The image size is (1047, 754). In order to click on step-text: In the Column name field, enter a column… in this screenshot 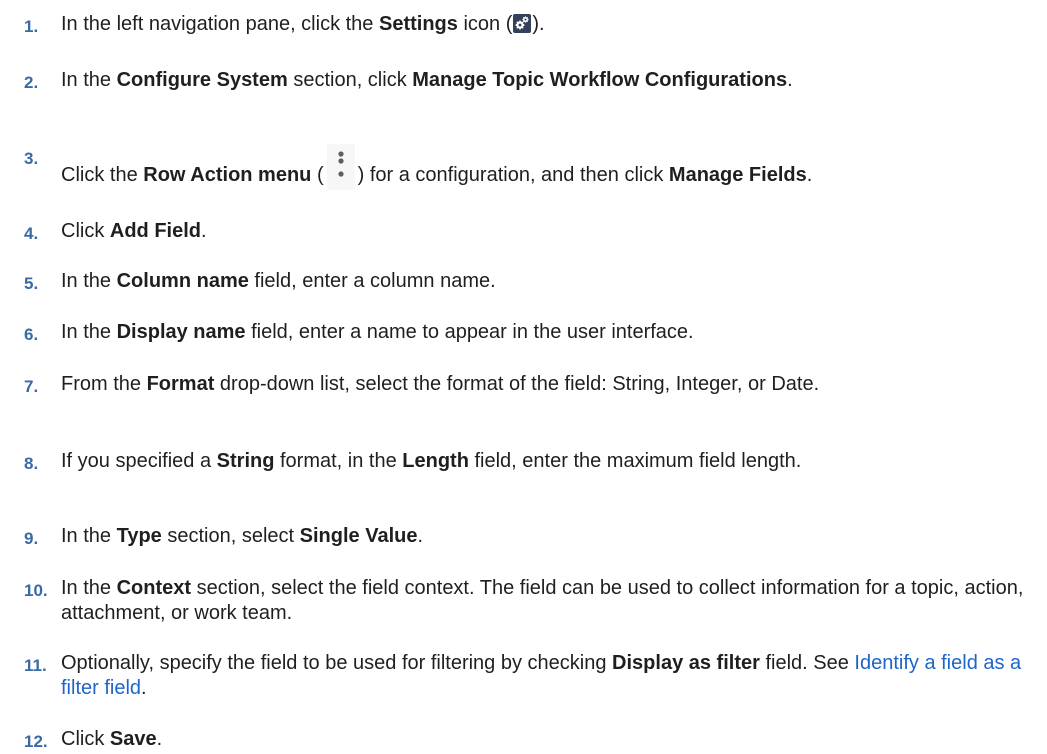, I will do `click(548, 281)`.